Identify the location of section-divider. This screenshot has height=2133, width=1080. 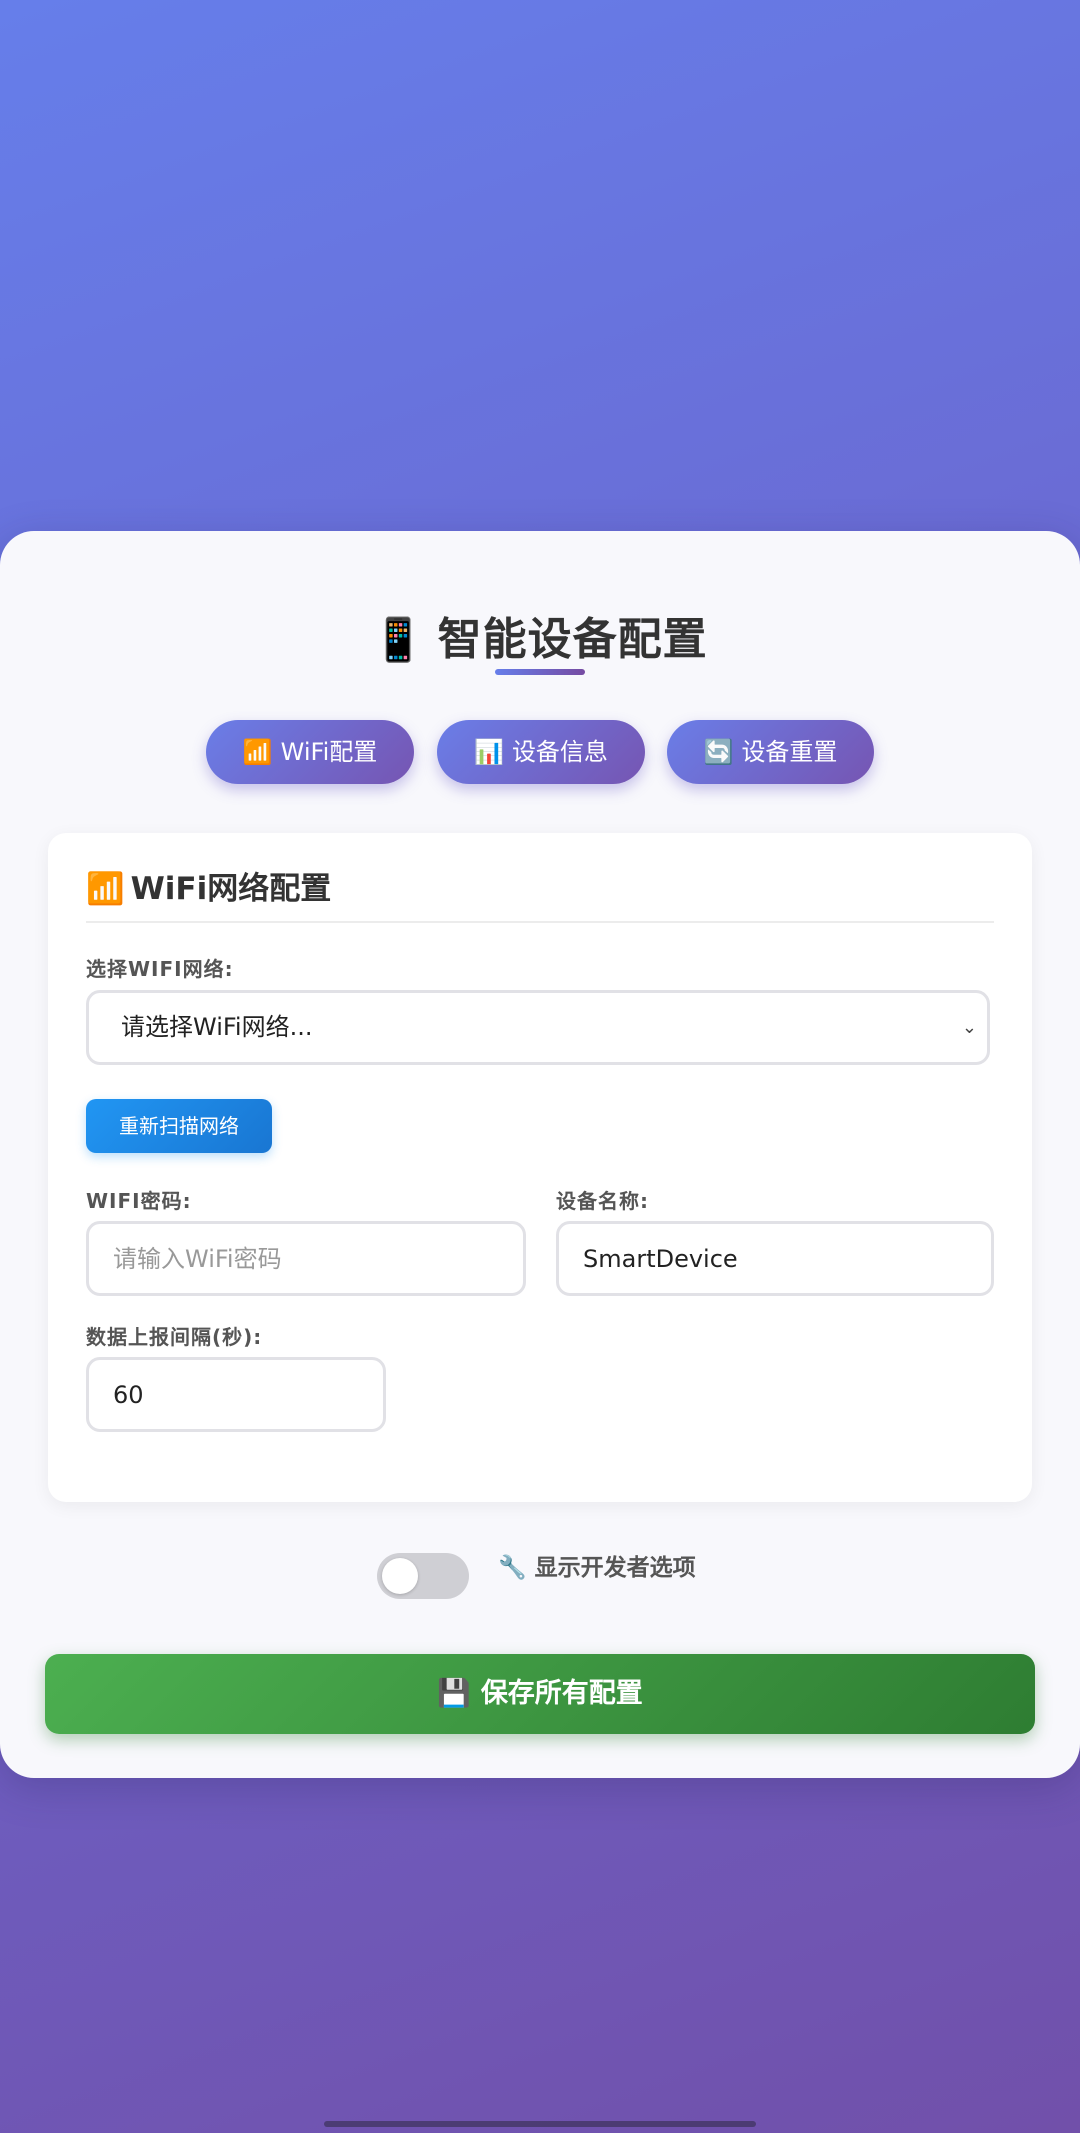
(540, 922).